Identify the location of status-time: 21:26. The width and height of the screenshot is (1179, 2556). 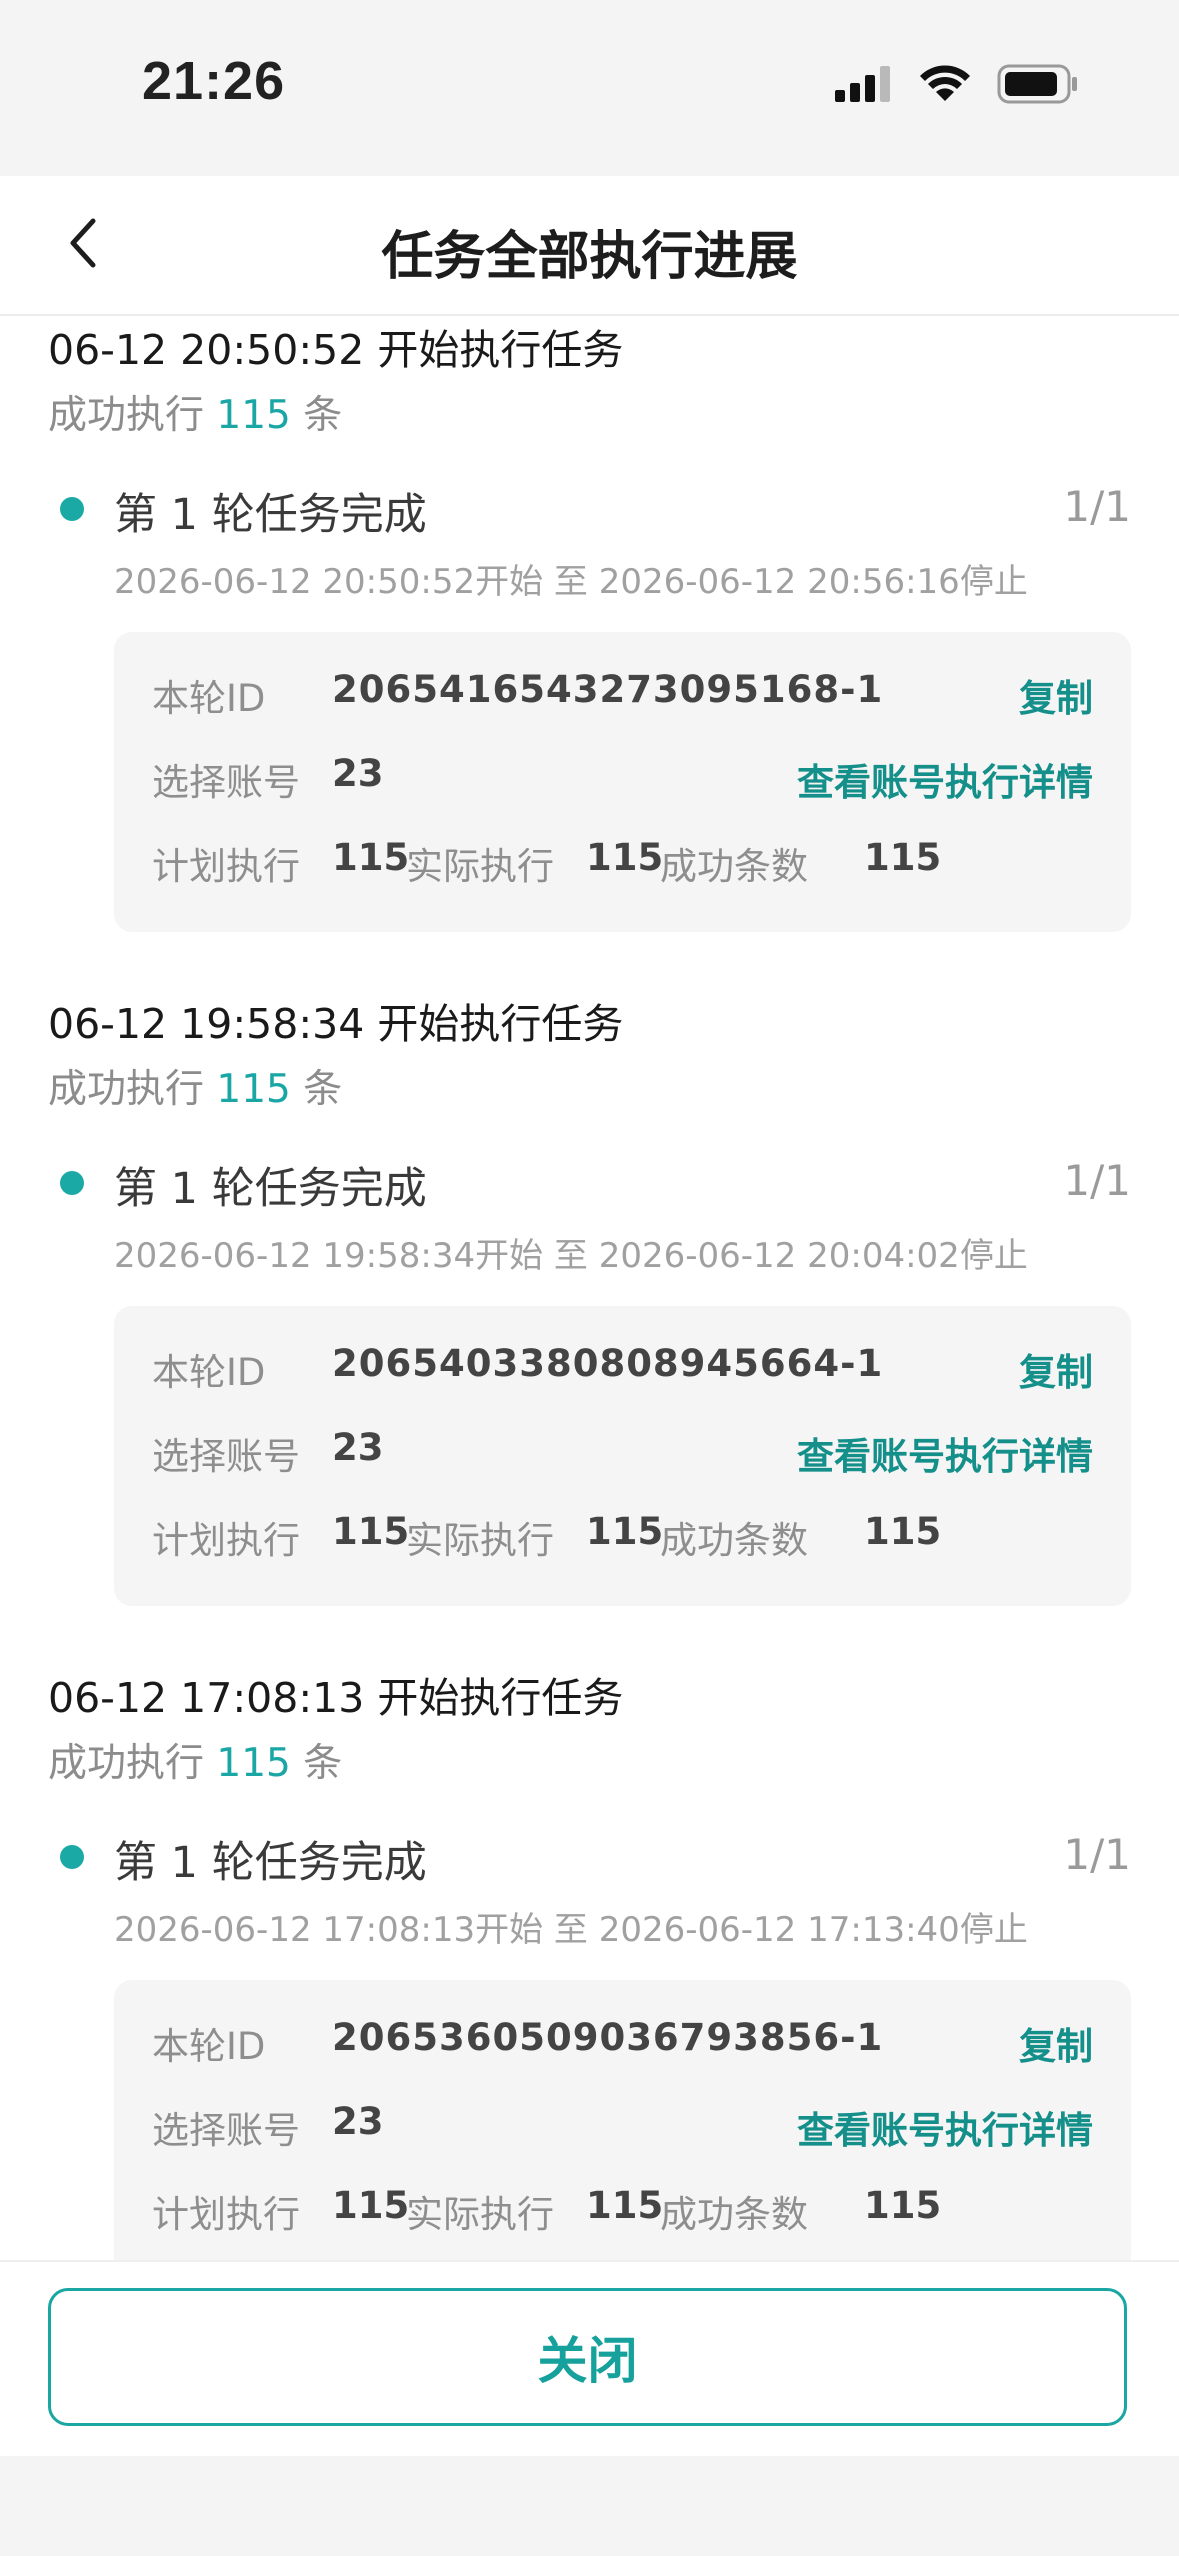
(214, 81).